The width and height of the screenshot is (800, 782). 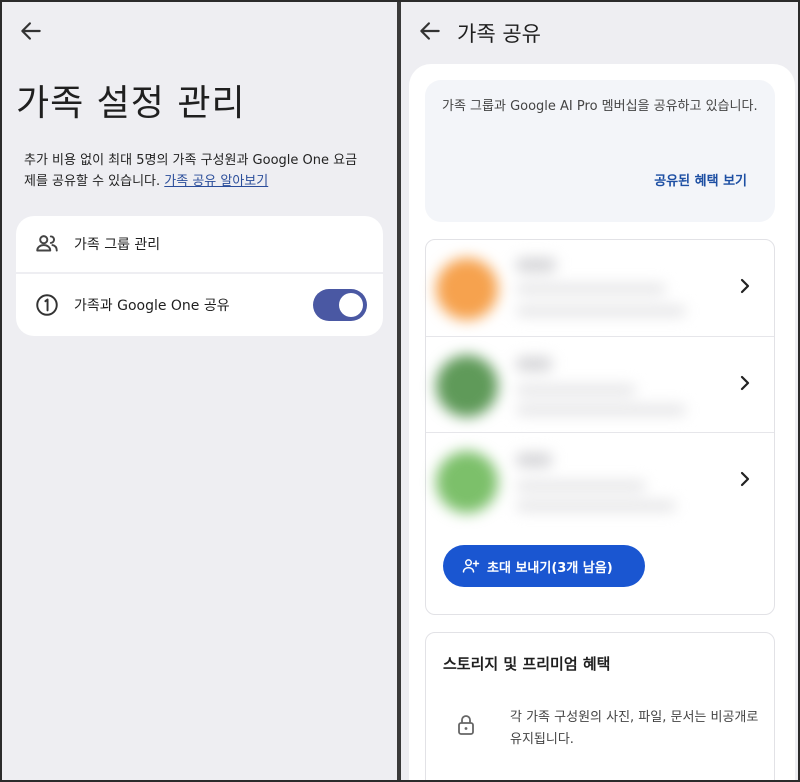 I want to click on view-shared-benefits-link: 공유된 혜택 보기, so click(x=700, y=179).